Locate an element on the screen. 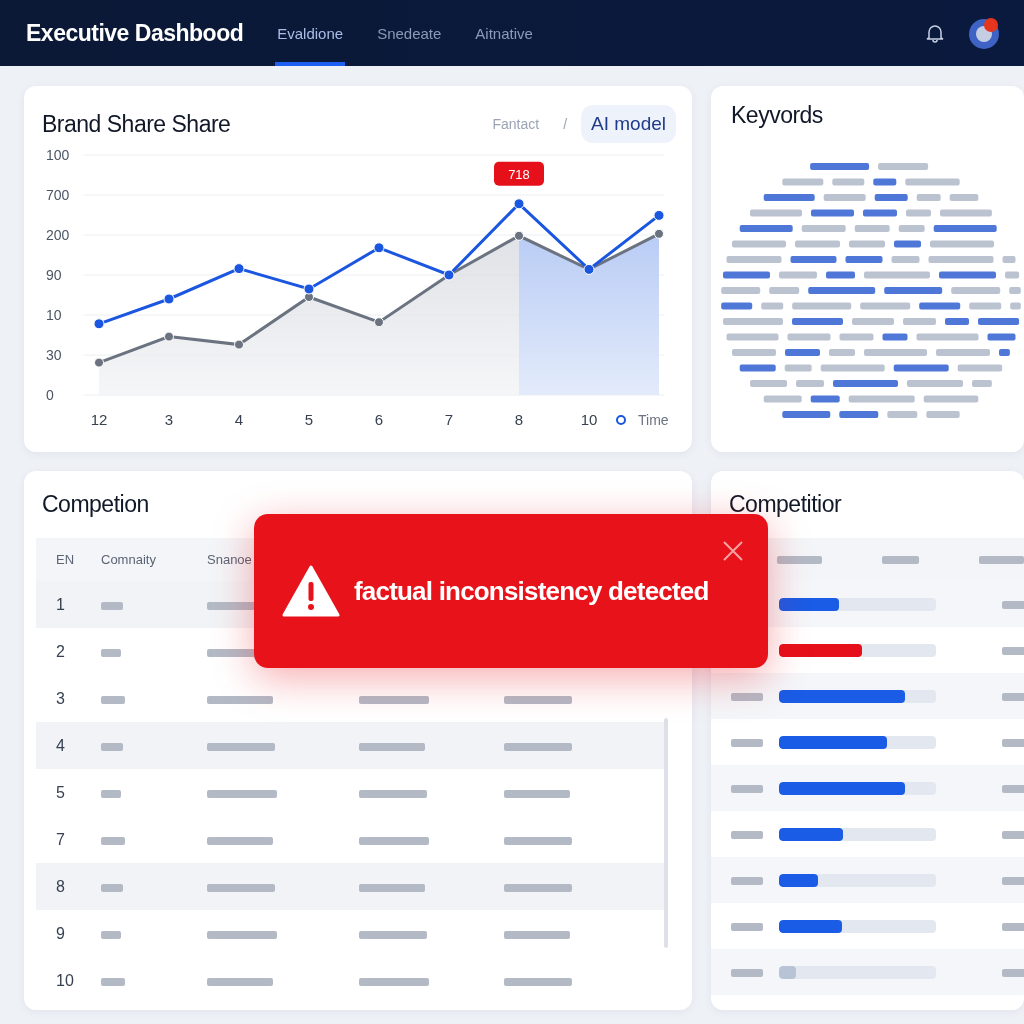 This screenshot has height=1024, width=1024. rank-cell-text: 9 is located at coordinates (61, 933).